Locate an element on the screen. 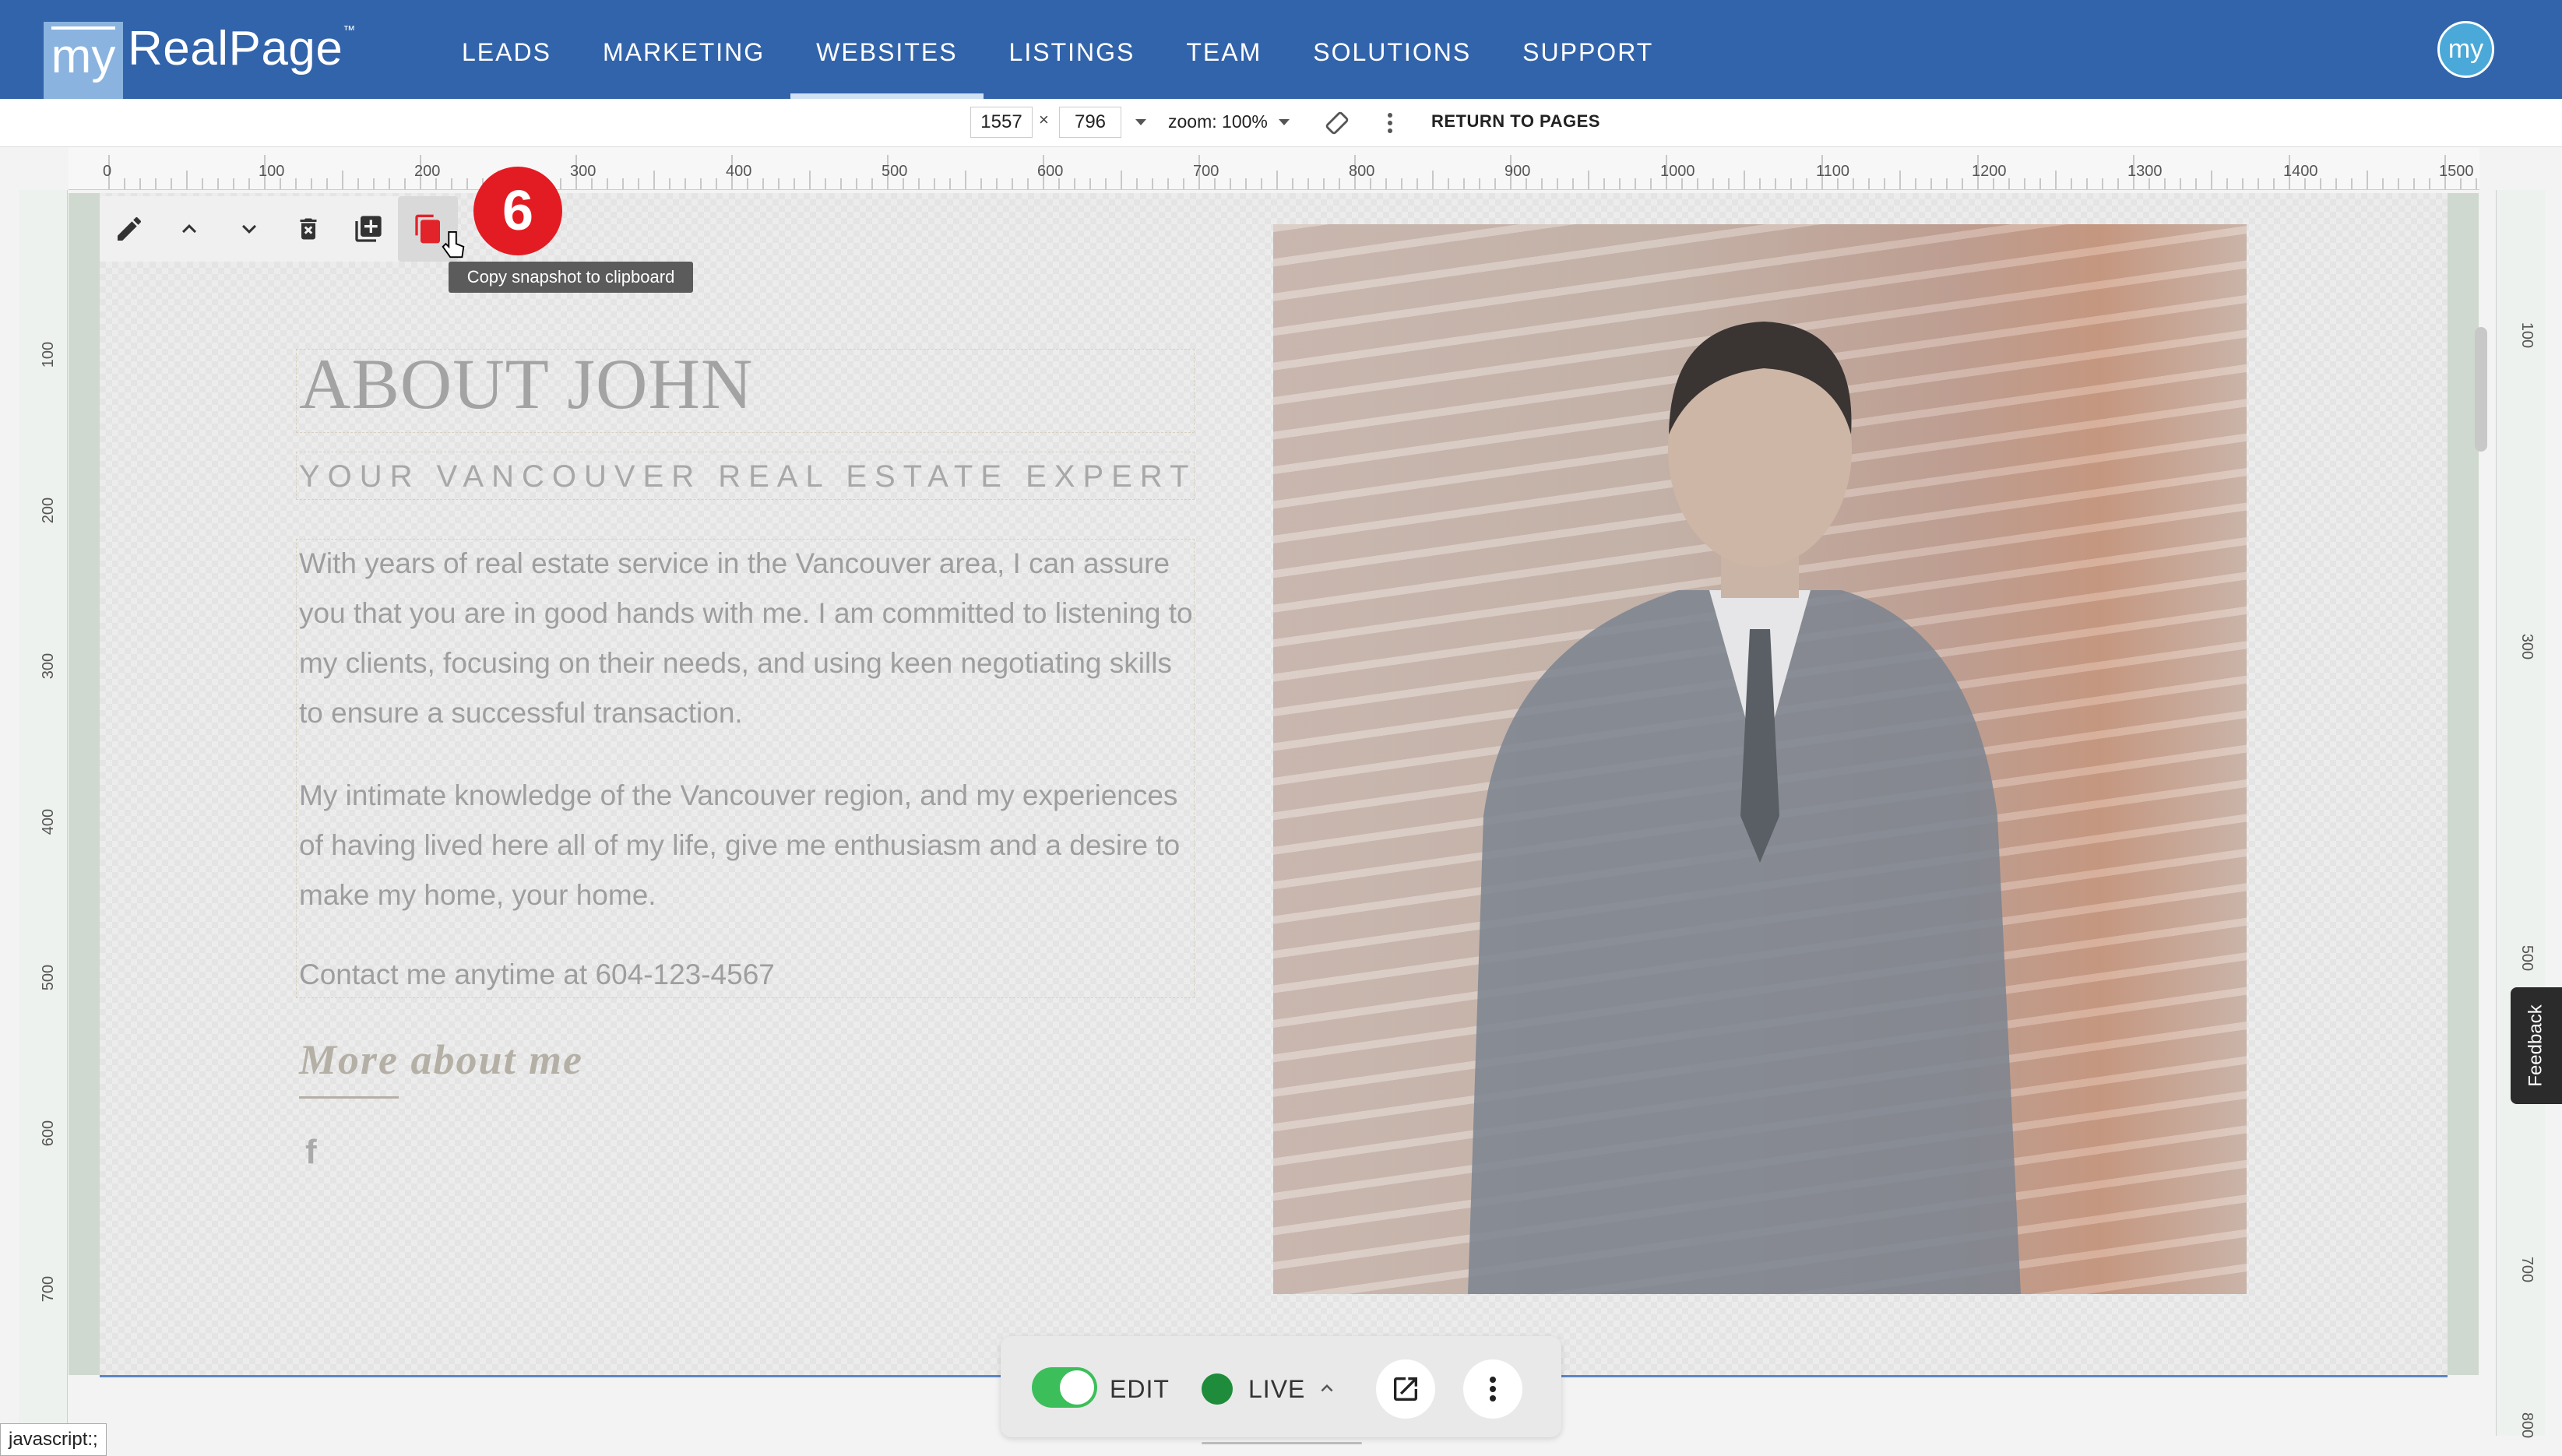  ruler-label: 1000 is located at coordinates (1678, 171).